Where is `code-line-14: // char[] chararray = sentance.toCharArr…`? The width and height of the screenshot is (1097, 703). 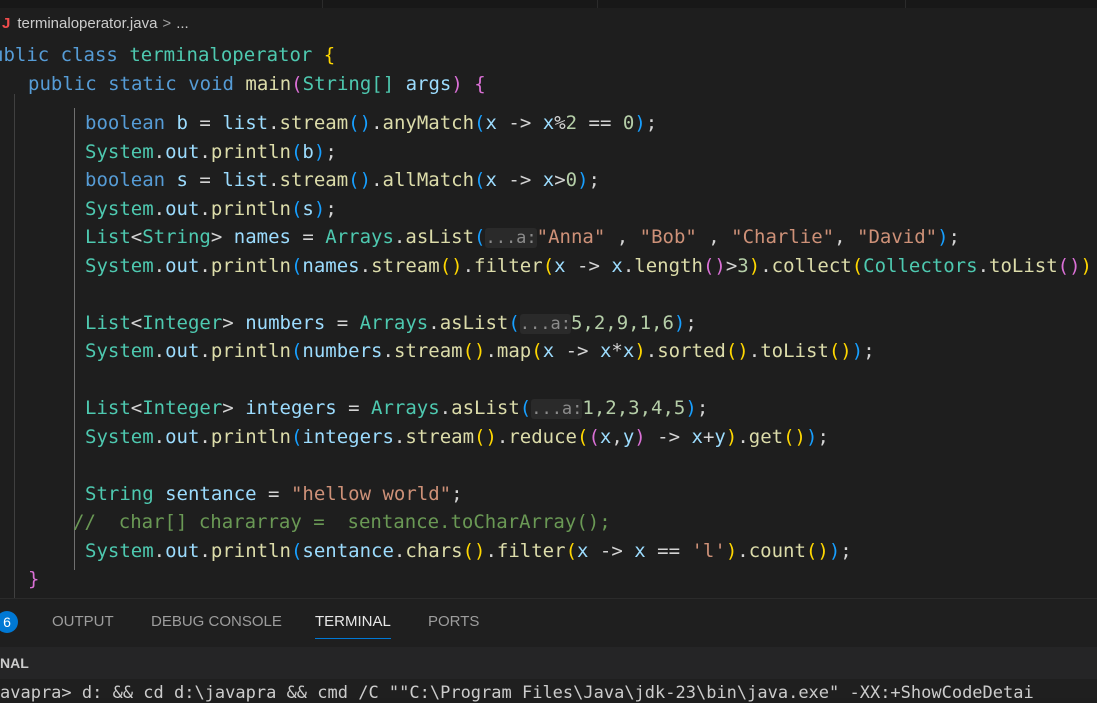
code-line-14: // char[] chararray = sentance.toCharArr… is located at coordinates (342, 522).